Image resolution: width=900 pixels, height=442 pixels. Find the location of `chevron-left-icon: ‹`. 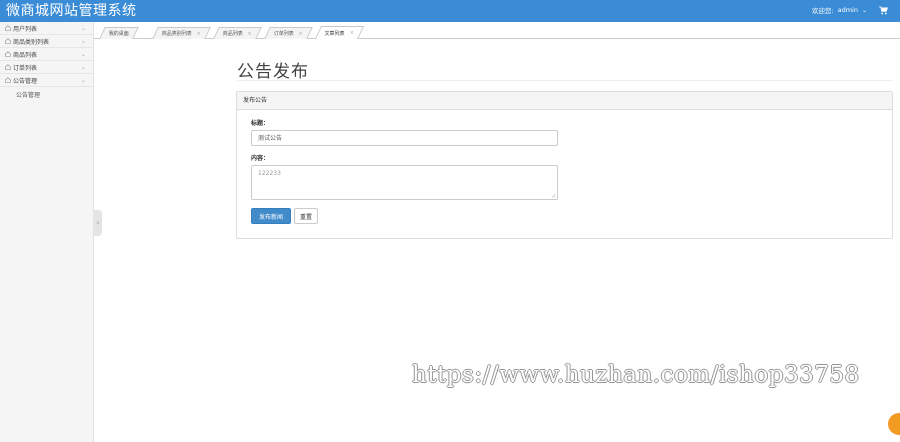

chevron-left-icon: ‹ is located at coordinates (98, 223).